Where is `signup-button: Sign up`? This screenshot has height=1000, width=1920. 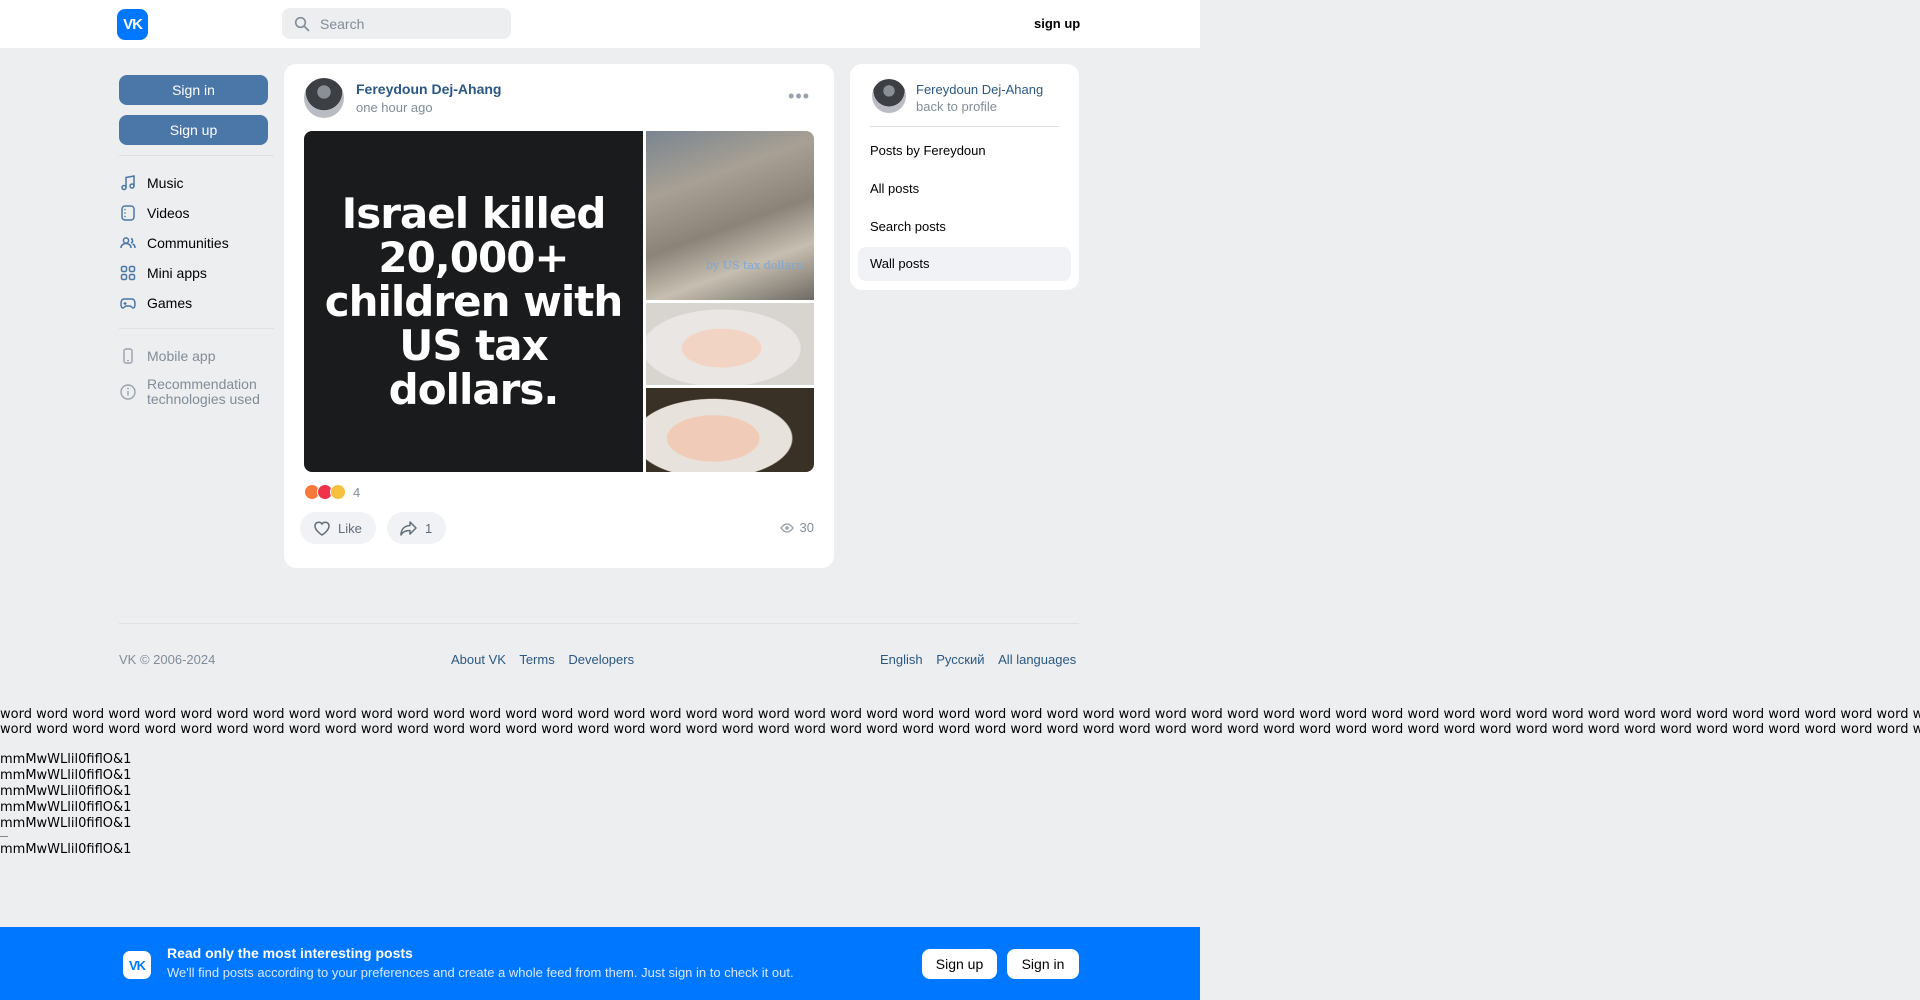 signup-button: Sign up is located at coordinates (193, 130).